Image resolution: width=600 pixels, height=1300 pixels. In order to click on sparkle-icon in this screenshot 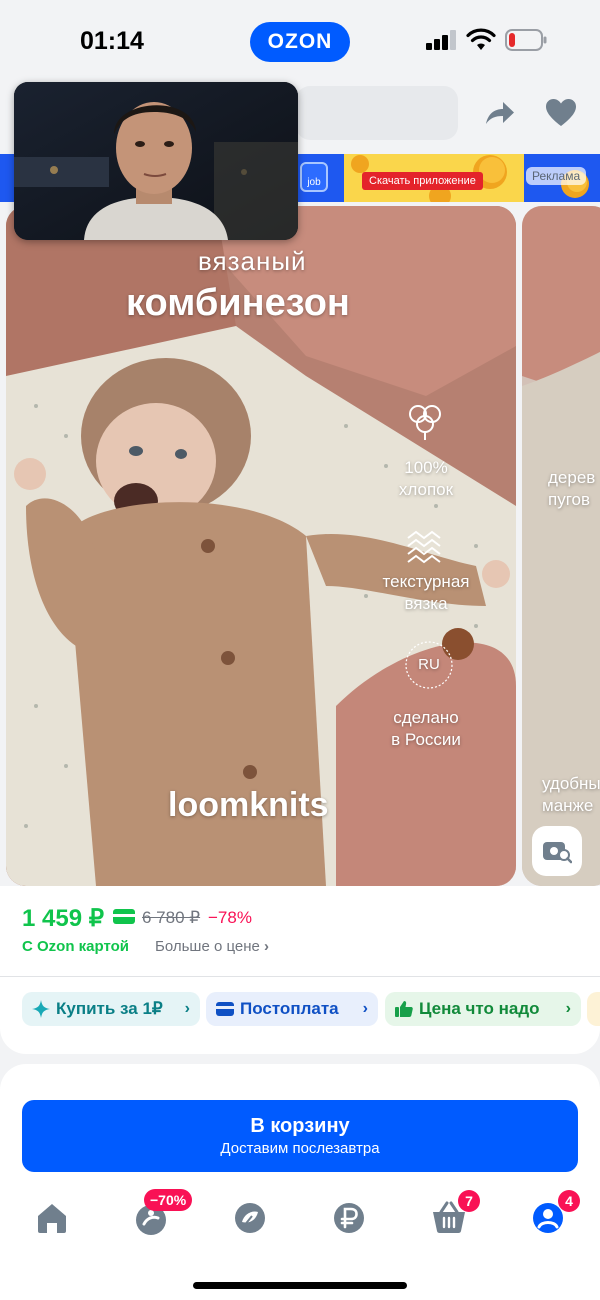, I will do `click(41, 1009)`.